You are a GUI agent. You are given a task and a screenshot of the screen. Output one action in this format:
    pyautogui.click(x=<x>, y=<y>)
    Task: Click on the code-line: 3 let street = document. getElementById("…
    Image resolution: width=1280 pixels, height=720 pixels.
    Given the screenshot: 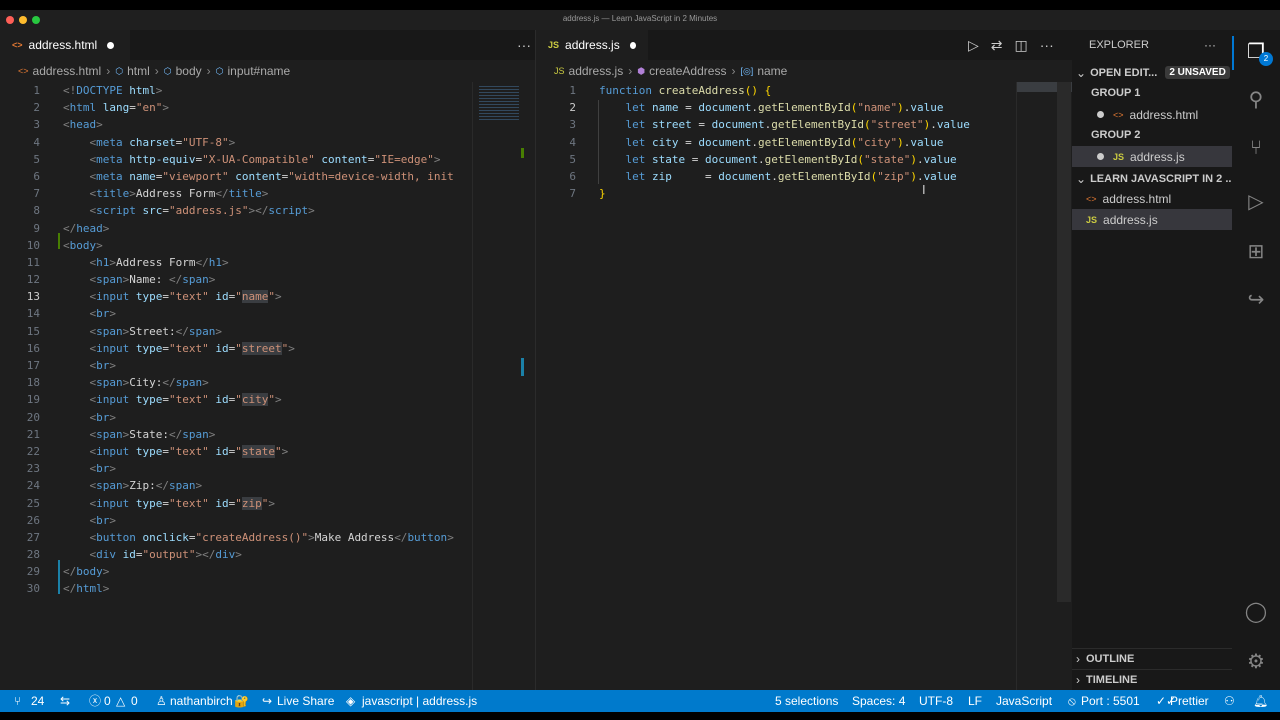 What is the action you would take?
    pyautogui.click(x=776, y=124)
    